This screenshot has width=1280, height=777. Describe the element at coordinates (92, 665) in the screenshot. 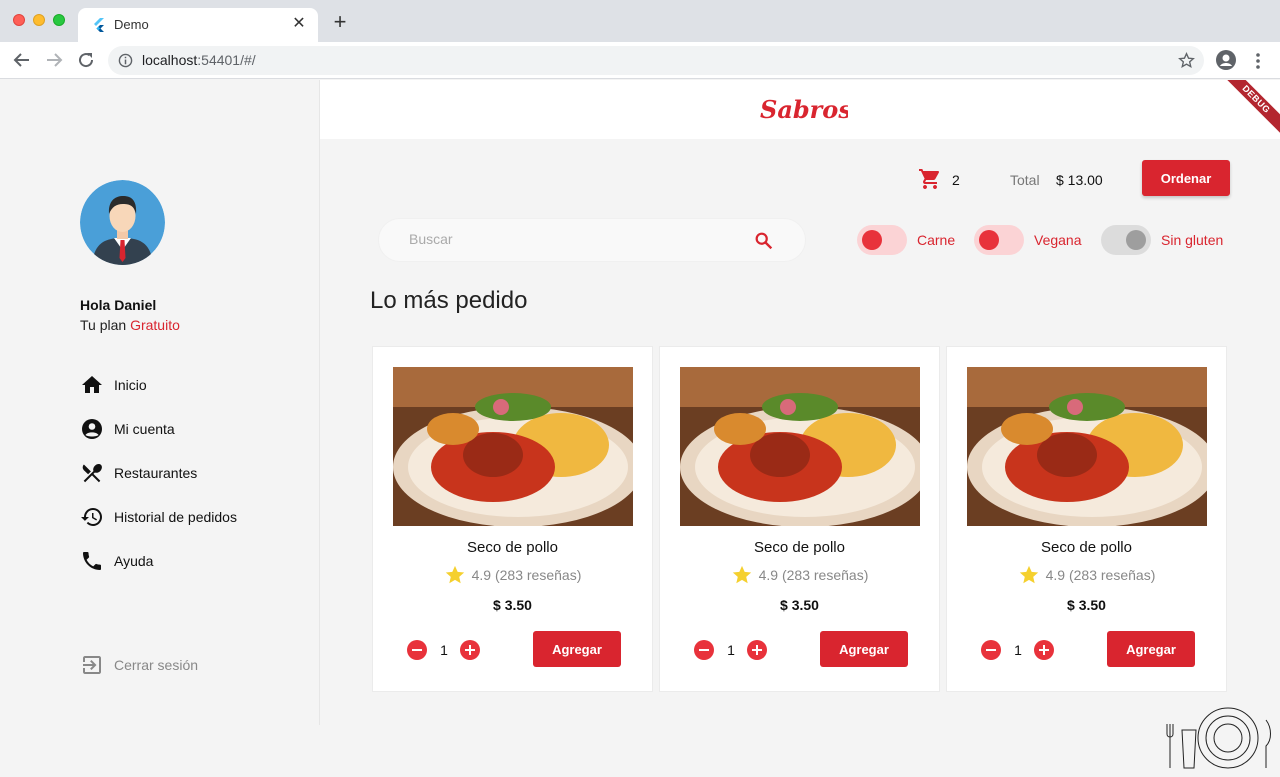

I see `logout-icon` at that location.